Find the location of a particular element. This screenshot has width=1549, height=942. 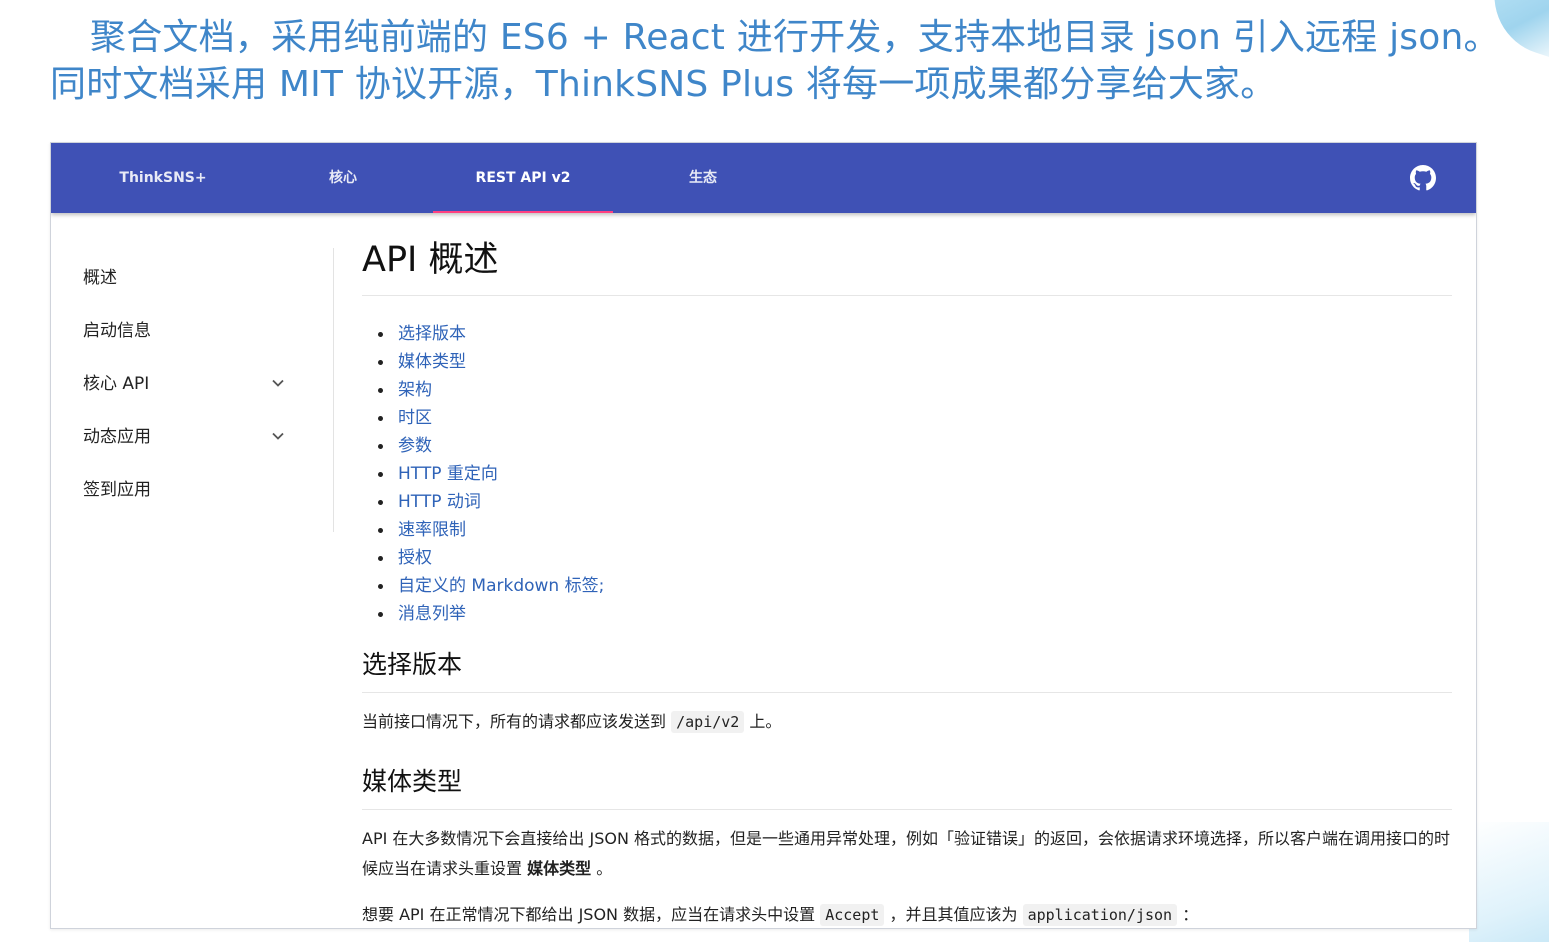

sidebar-item-overview: 概述 is located at coordinates (192, 274).